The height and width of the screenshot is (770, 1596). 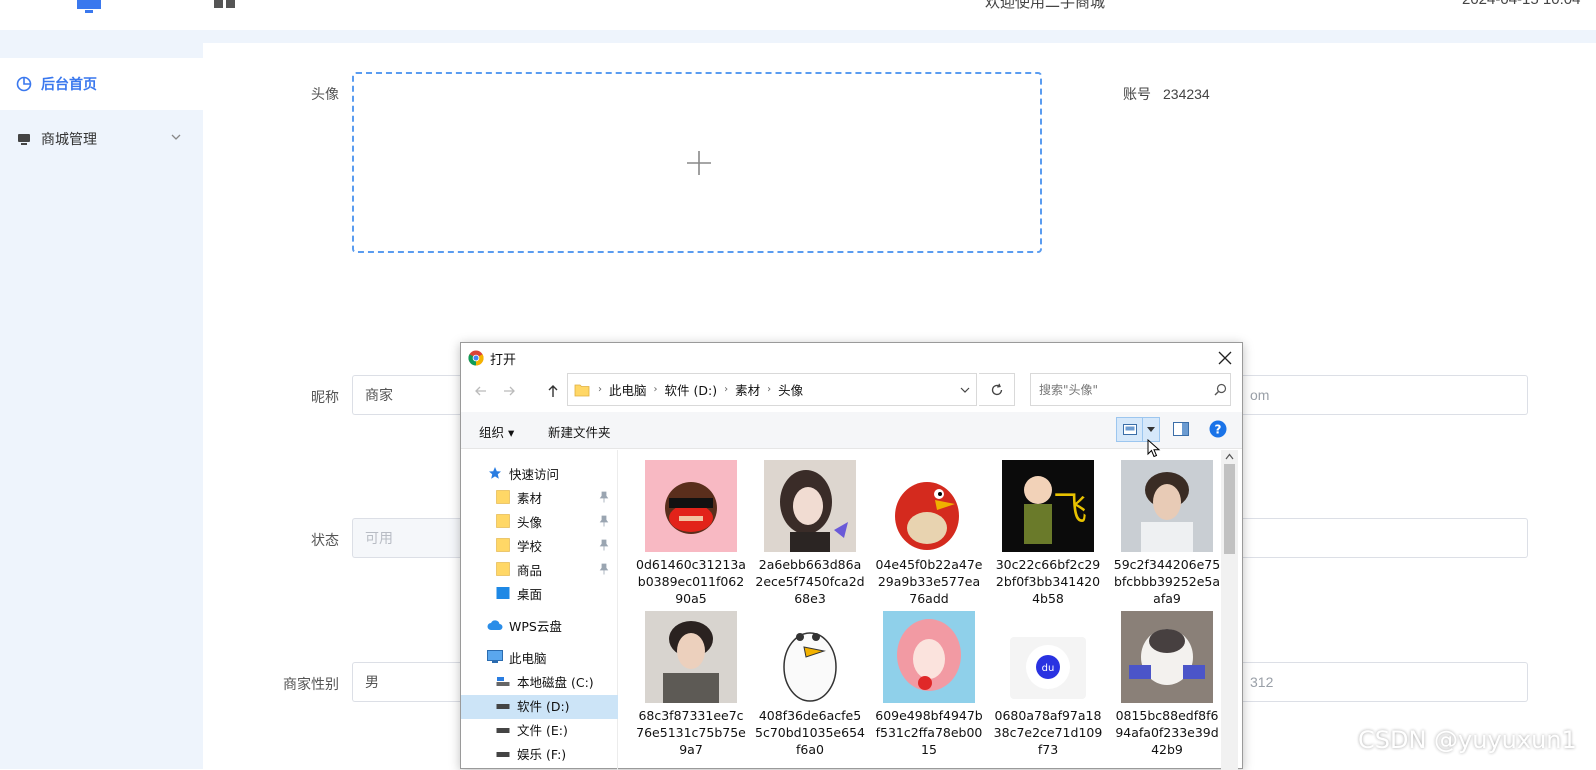 I want to click on refresh-button, so click(x=997, y=389).